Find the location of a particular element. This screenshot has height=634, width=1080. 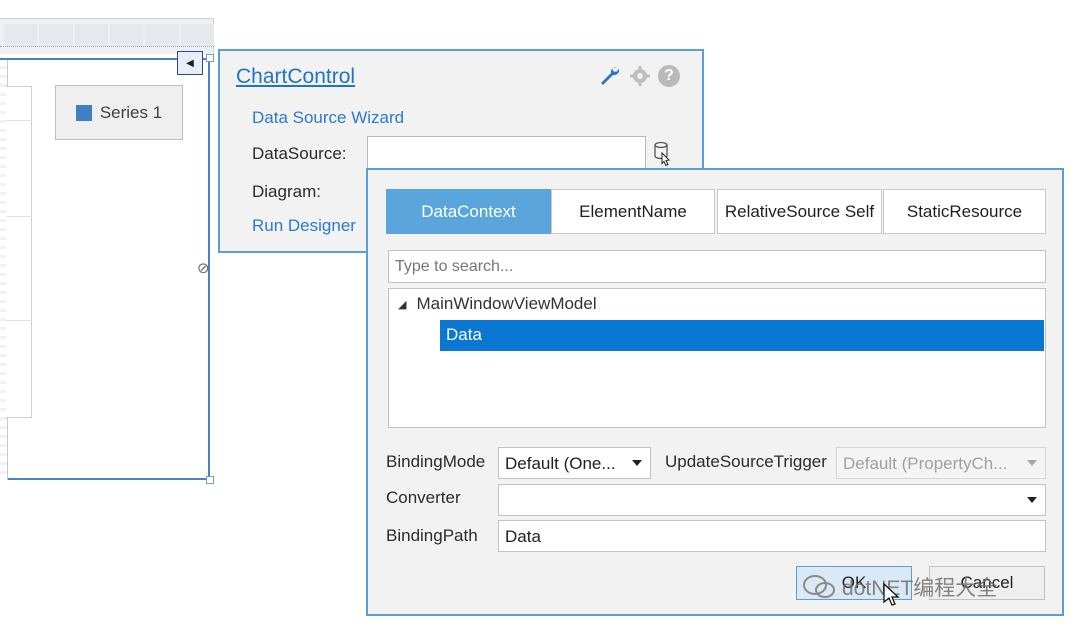

legend-series-label: Series 1 is located at coordinates (131, 112).